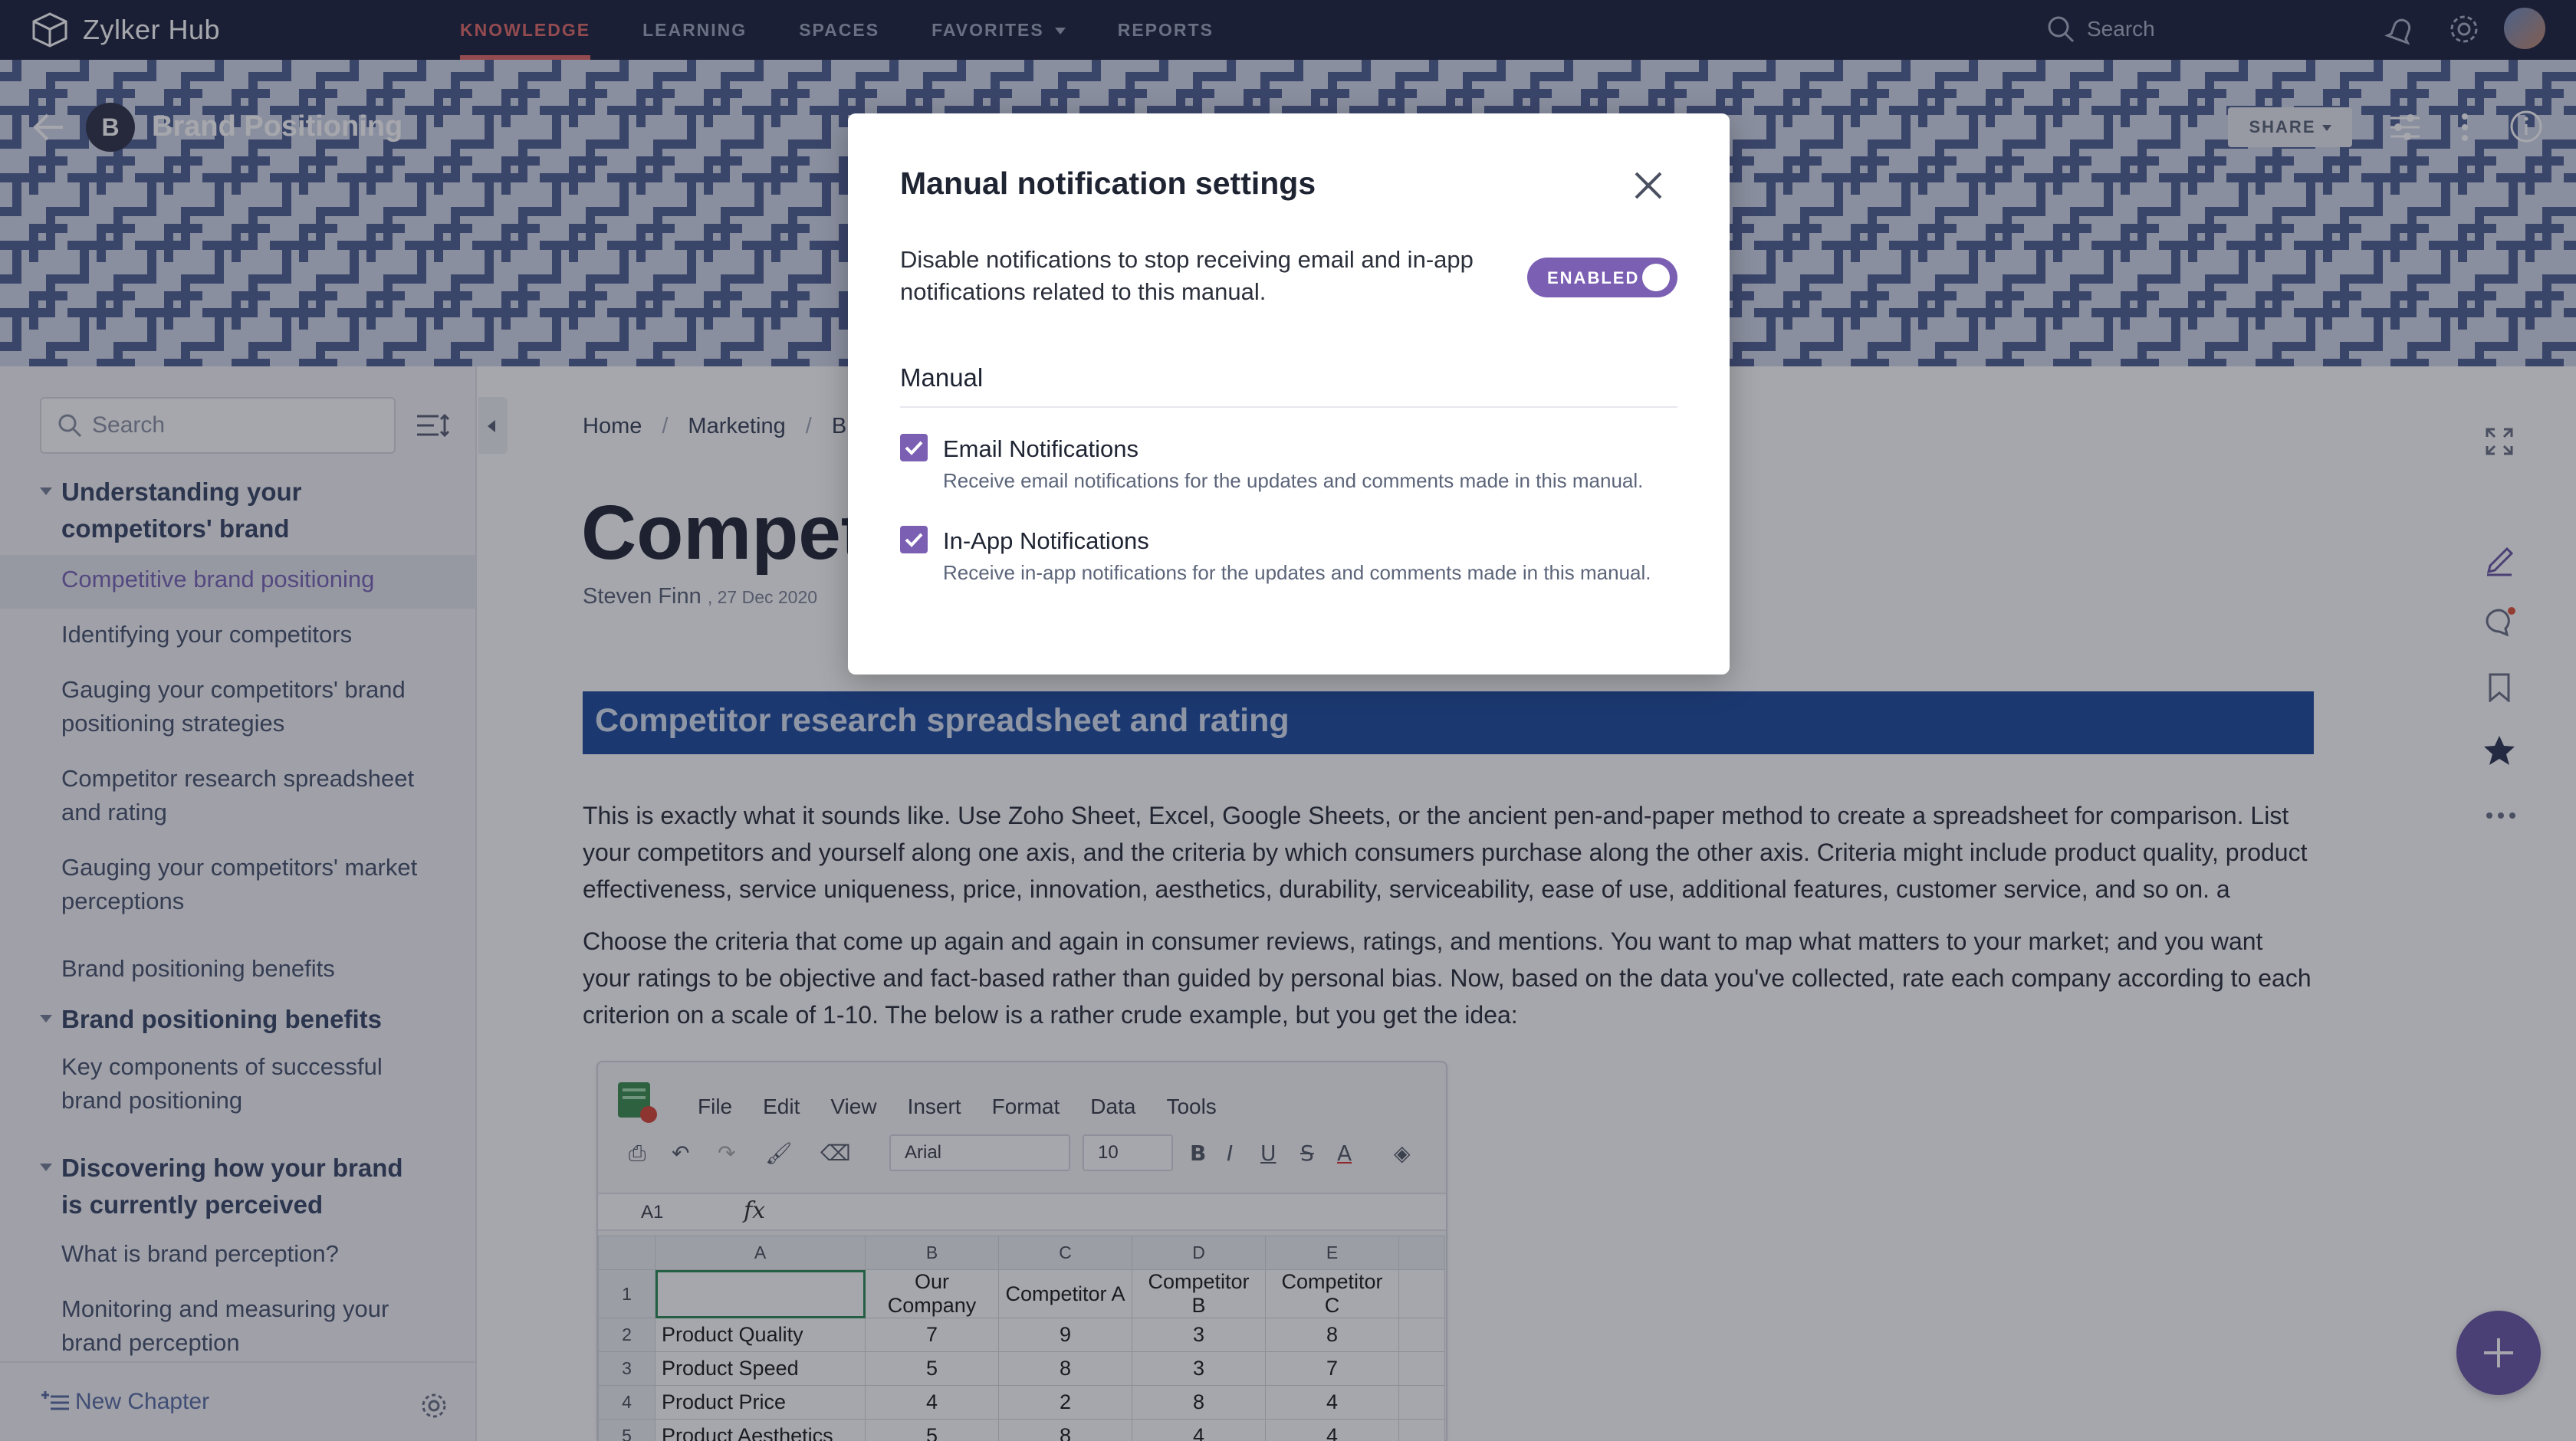 This screenshot has width=2576, height=1441. I want to click on toggle-label: ENABLED, so click(1594, 278).